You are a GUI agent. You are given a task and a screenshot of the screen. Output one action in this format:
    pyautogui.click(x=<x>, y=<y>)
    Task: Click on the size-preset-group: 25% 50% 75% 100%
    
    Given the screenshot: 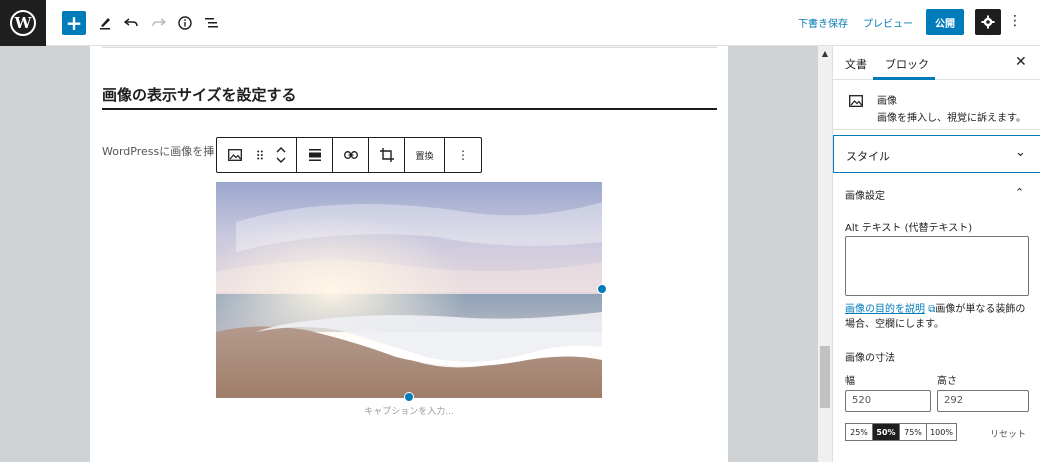 What is the action you would take?
    pyautogui.click(x=901, y=432)
    